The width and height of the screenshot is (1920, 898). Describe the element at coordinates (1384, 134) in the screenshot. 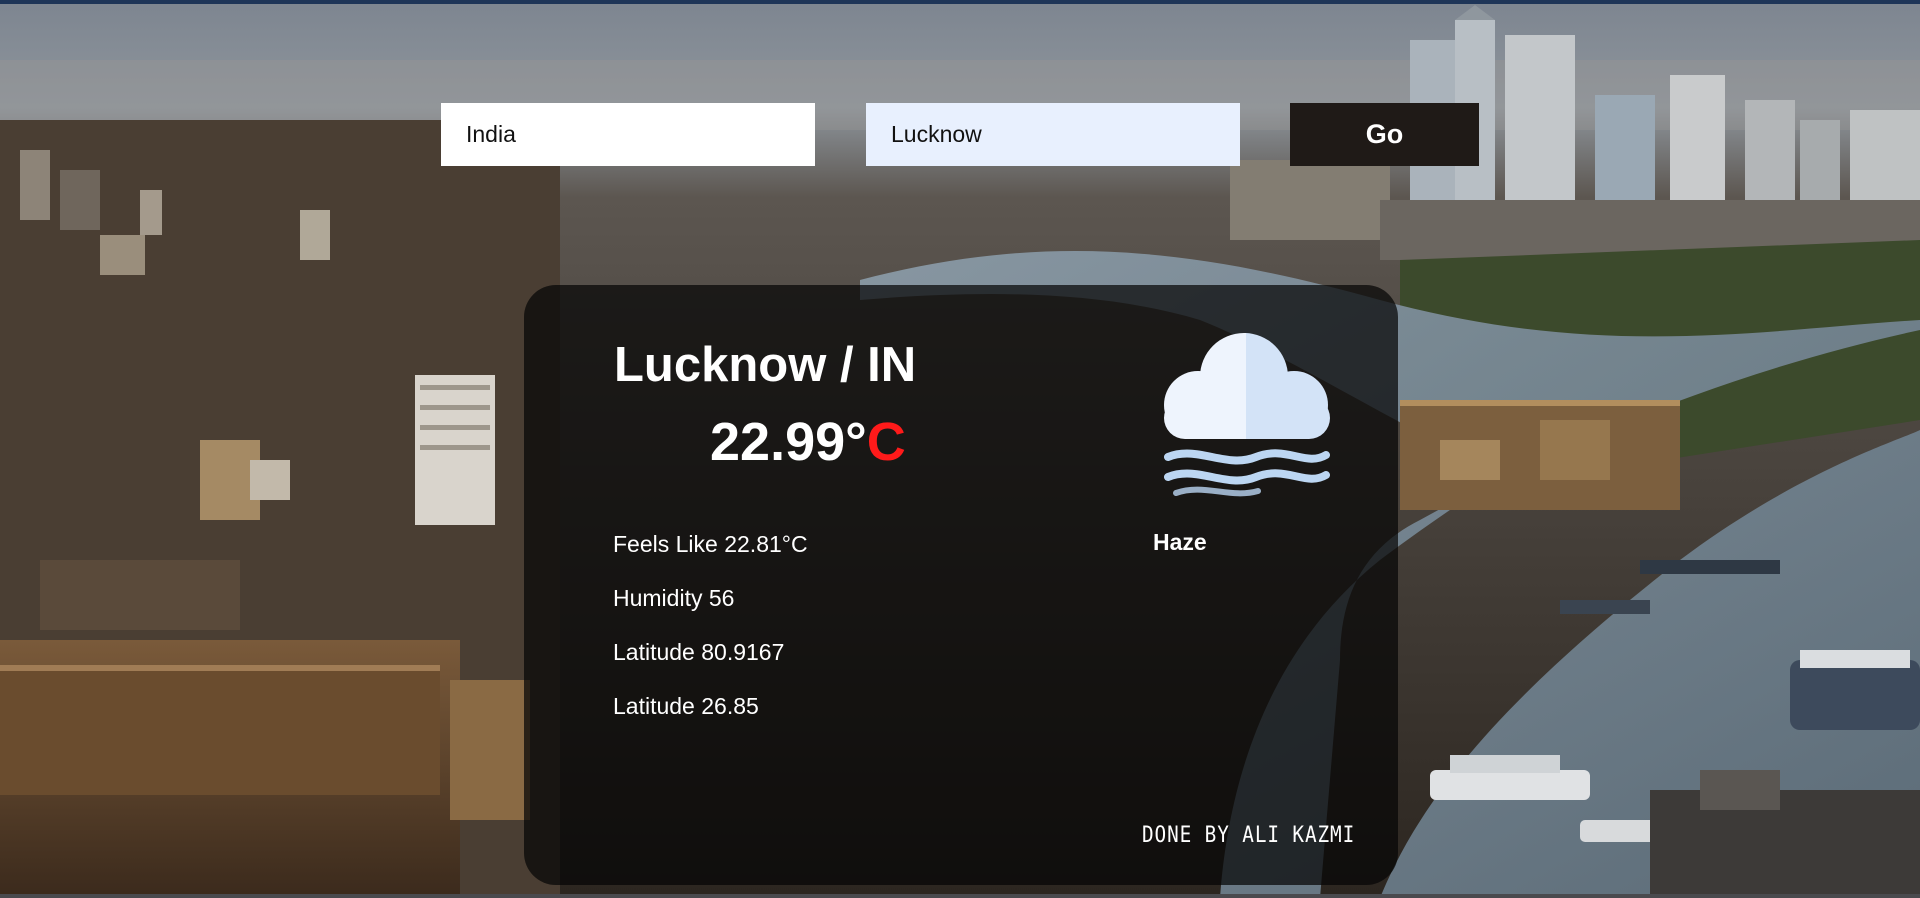

I see `go-button: Go` at that location.